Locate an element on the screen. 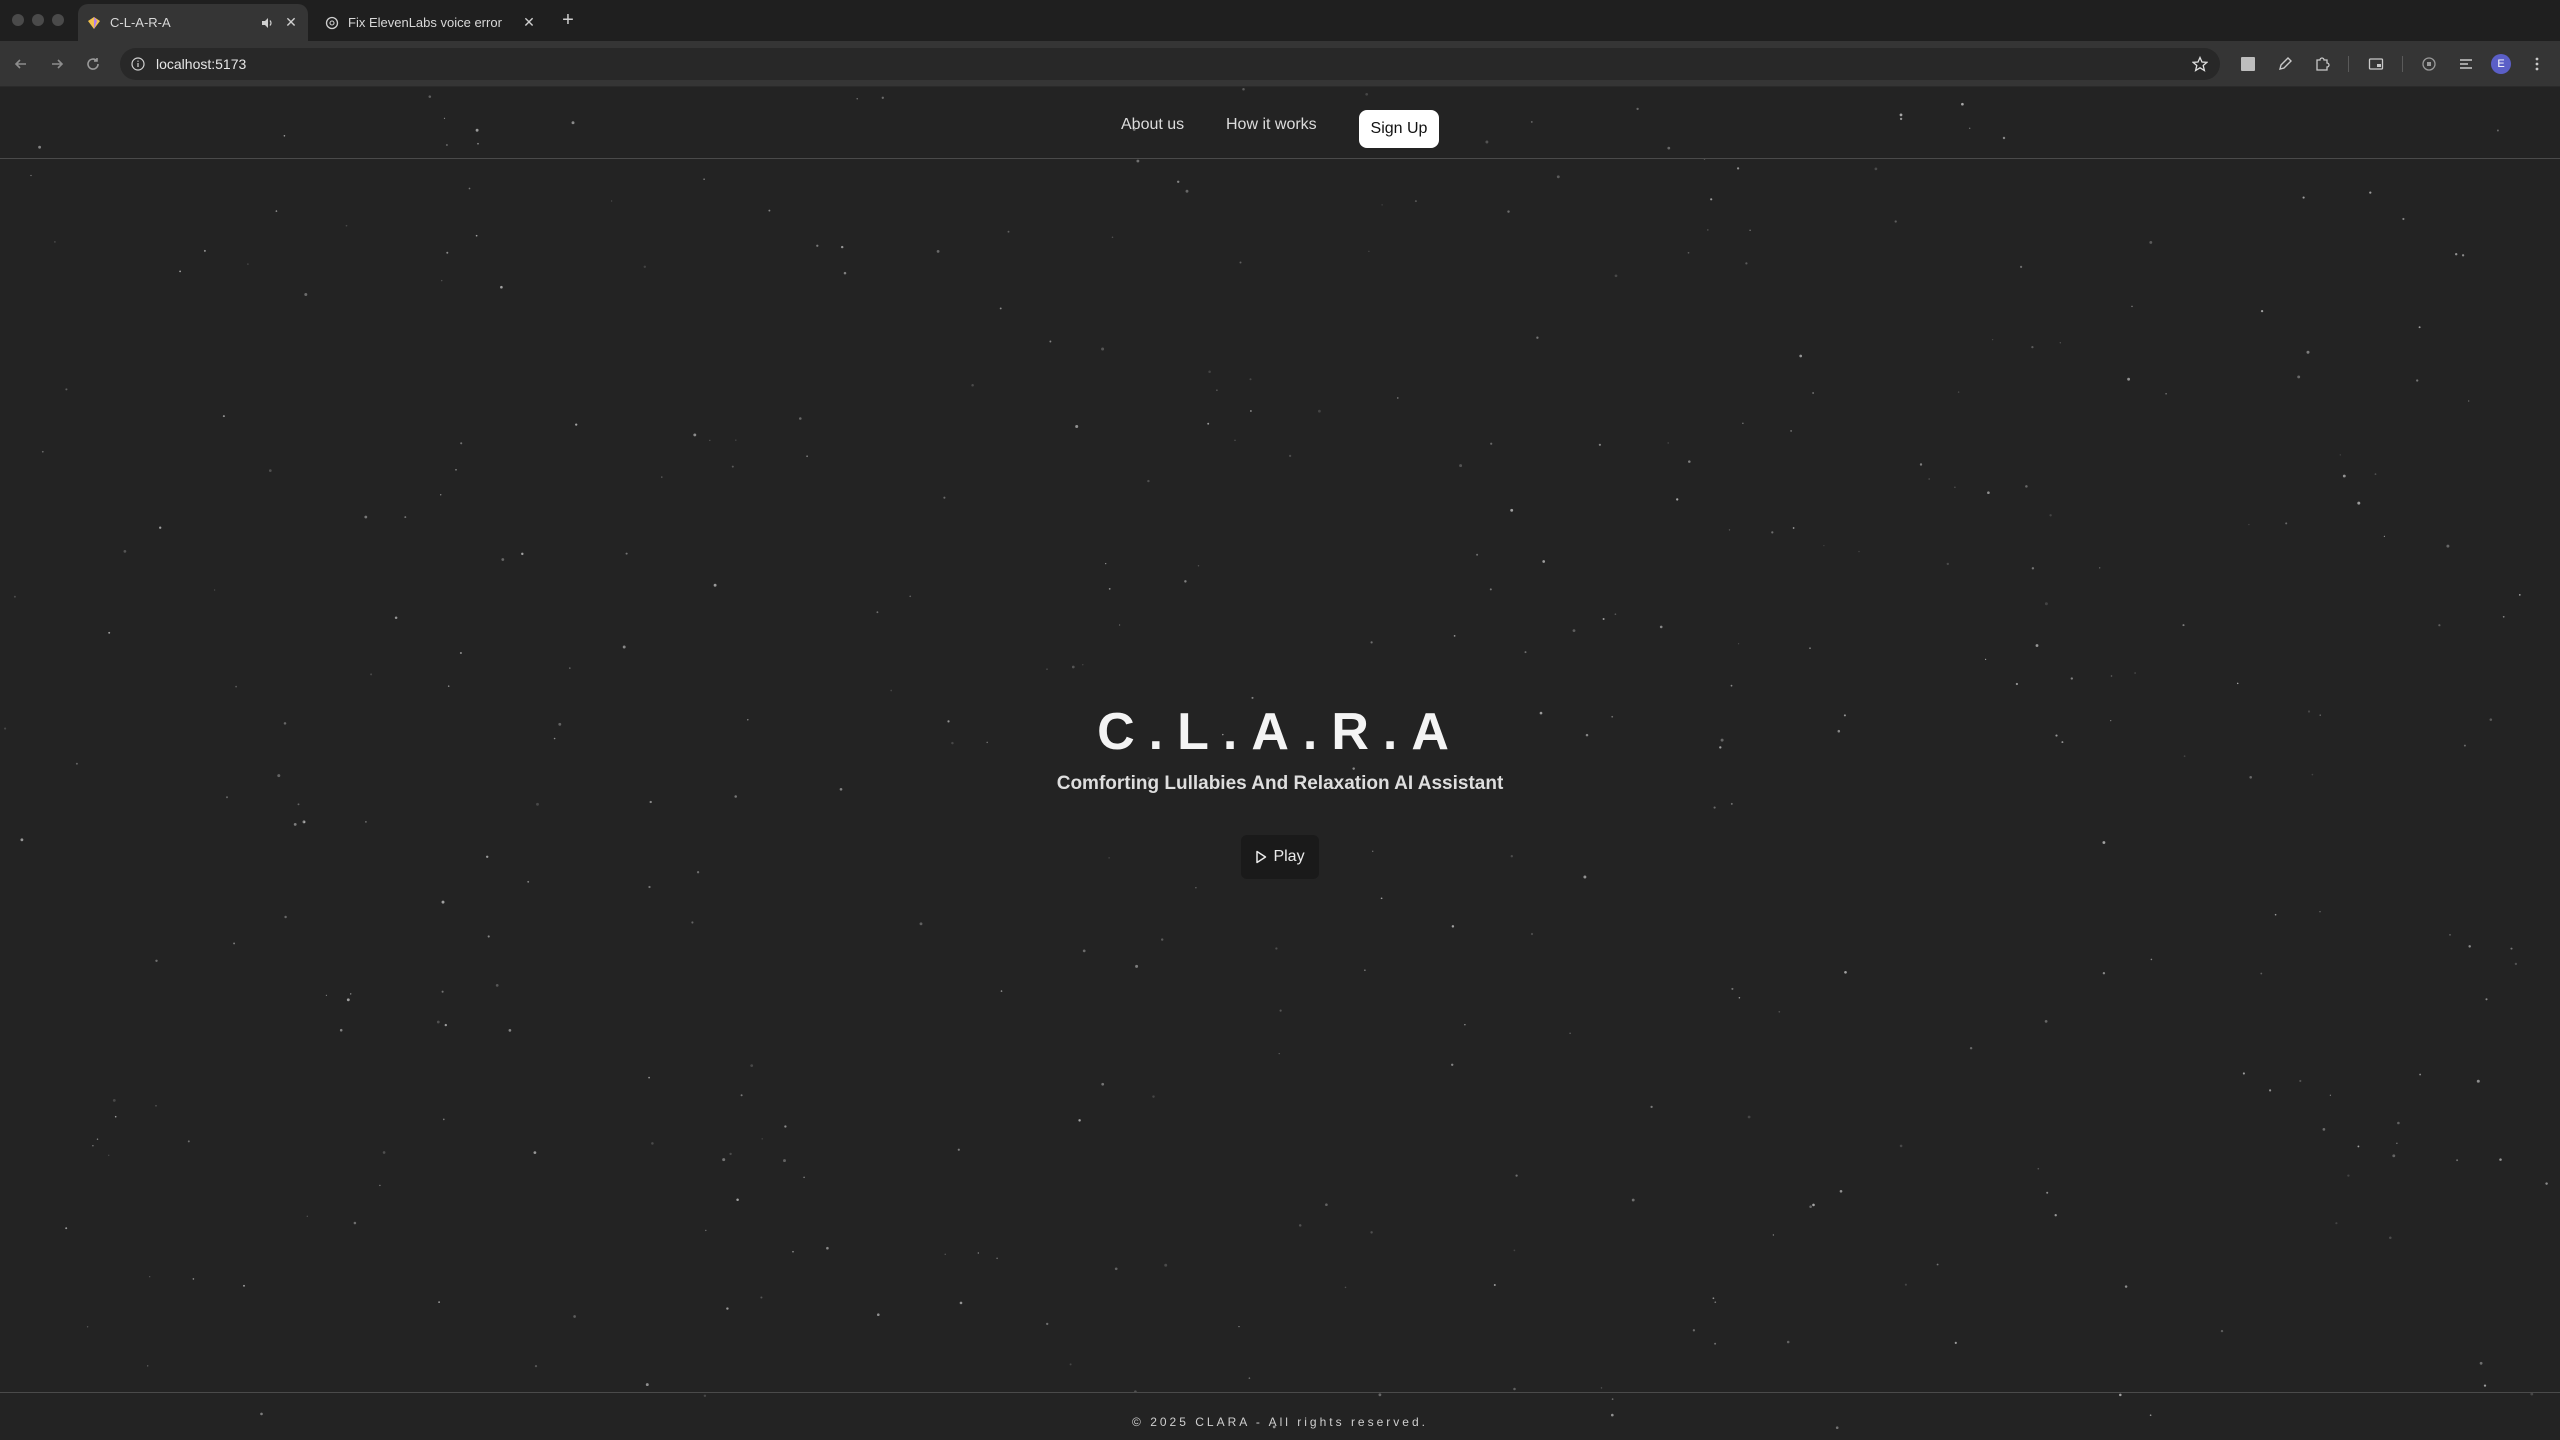 The height and width of the screenshot is (1440, 2560). bookmark-star-icon is located at coordinates (2200, 64).